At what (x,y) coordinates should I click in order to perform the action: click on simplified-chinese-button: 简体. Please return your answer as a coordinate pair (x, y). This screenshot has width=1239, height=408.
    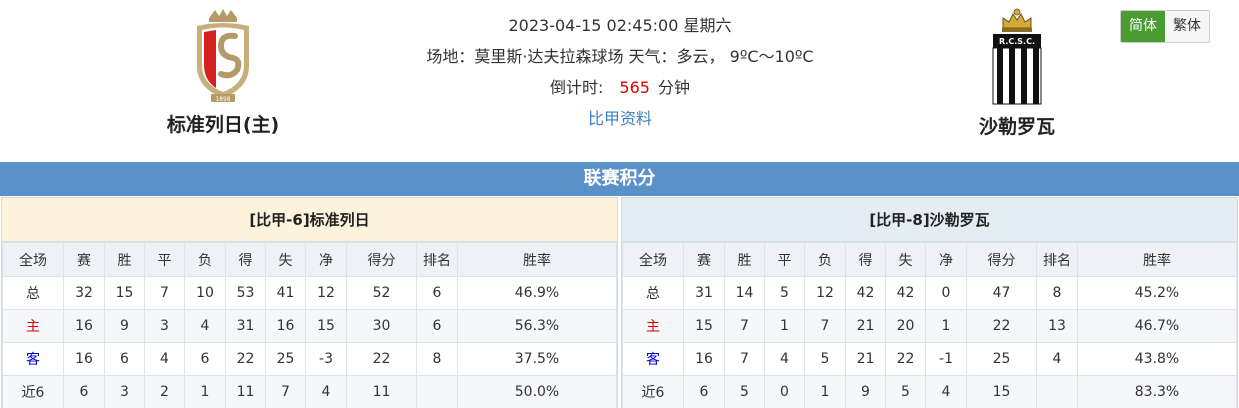
    Looking at the image, I should click on (1143, 26).